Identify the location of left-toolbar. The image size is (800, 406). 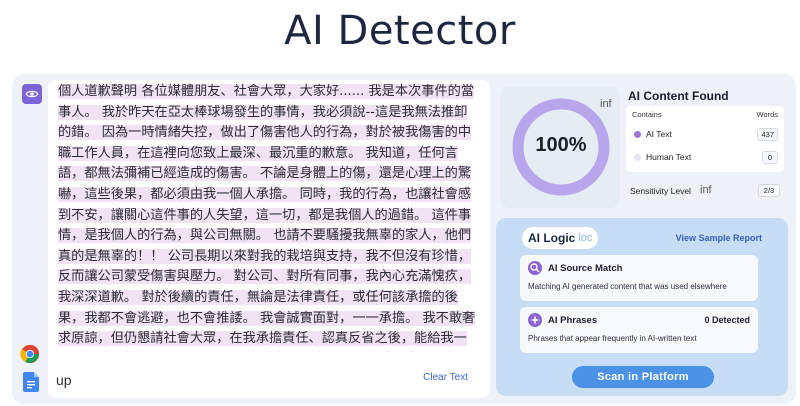
(30, 239).